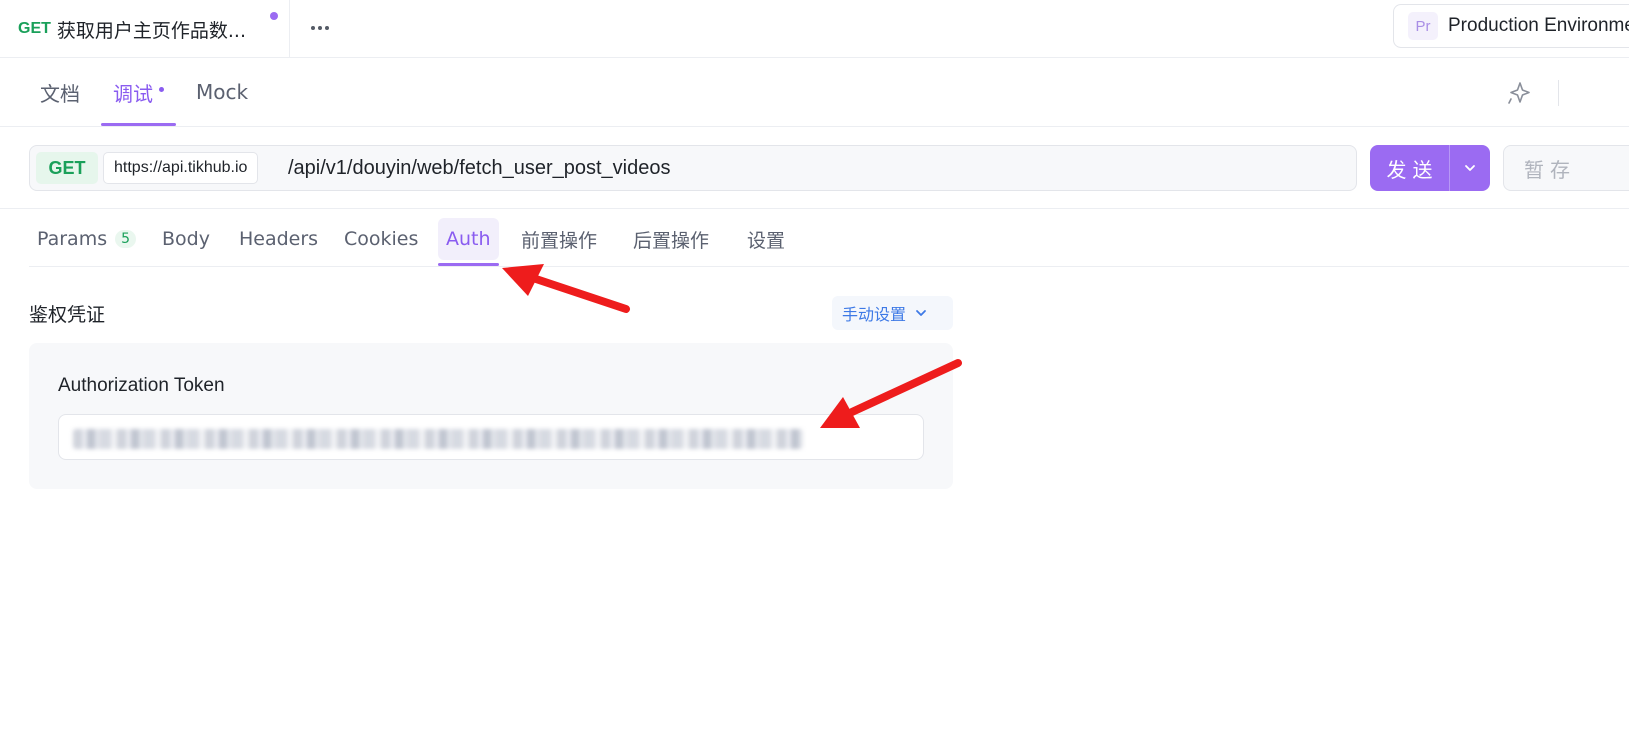 The height and width of the screenshot is (732, 1629). I want to click on tab-cookies: Cookies, so click(381, 239).